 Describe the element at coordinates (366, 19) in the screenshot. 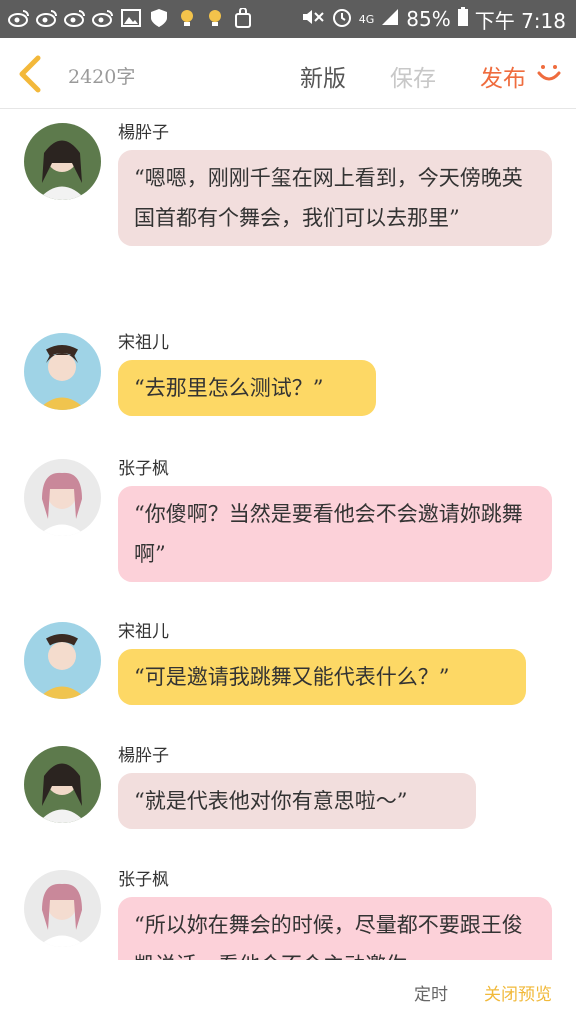

I see `network-4g-icon: 4G` at that location.